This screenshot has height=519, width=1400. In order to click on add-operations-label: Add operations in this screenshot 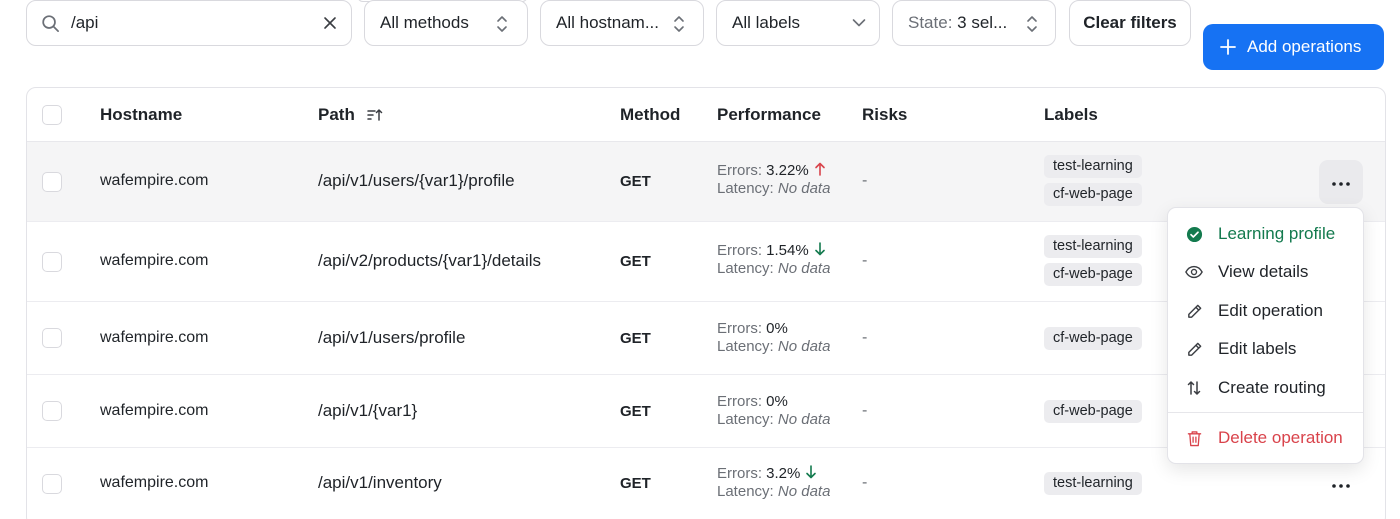, I will do `click(1304, 46)`.